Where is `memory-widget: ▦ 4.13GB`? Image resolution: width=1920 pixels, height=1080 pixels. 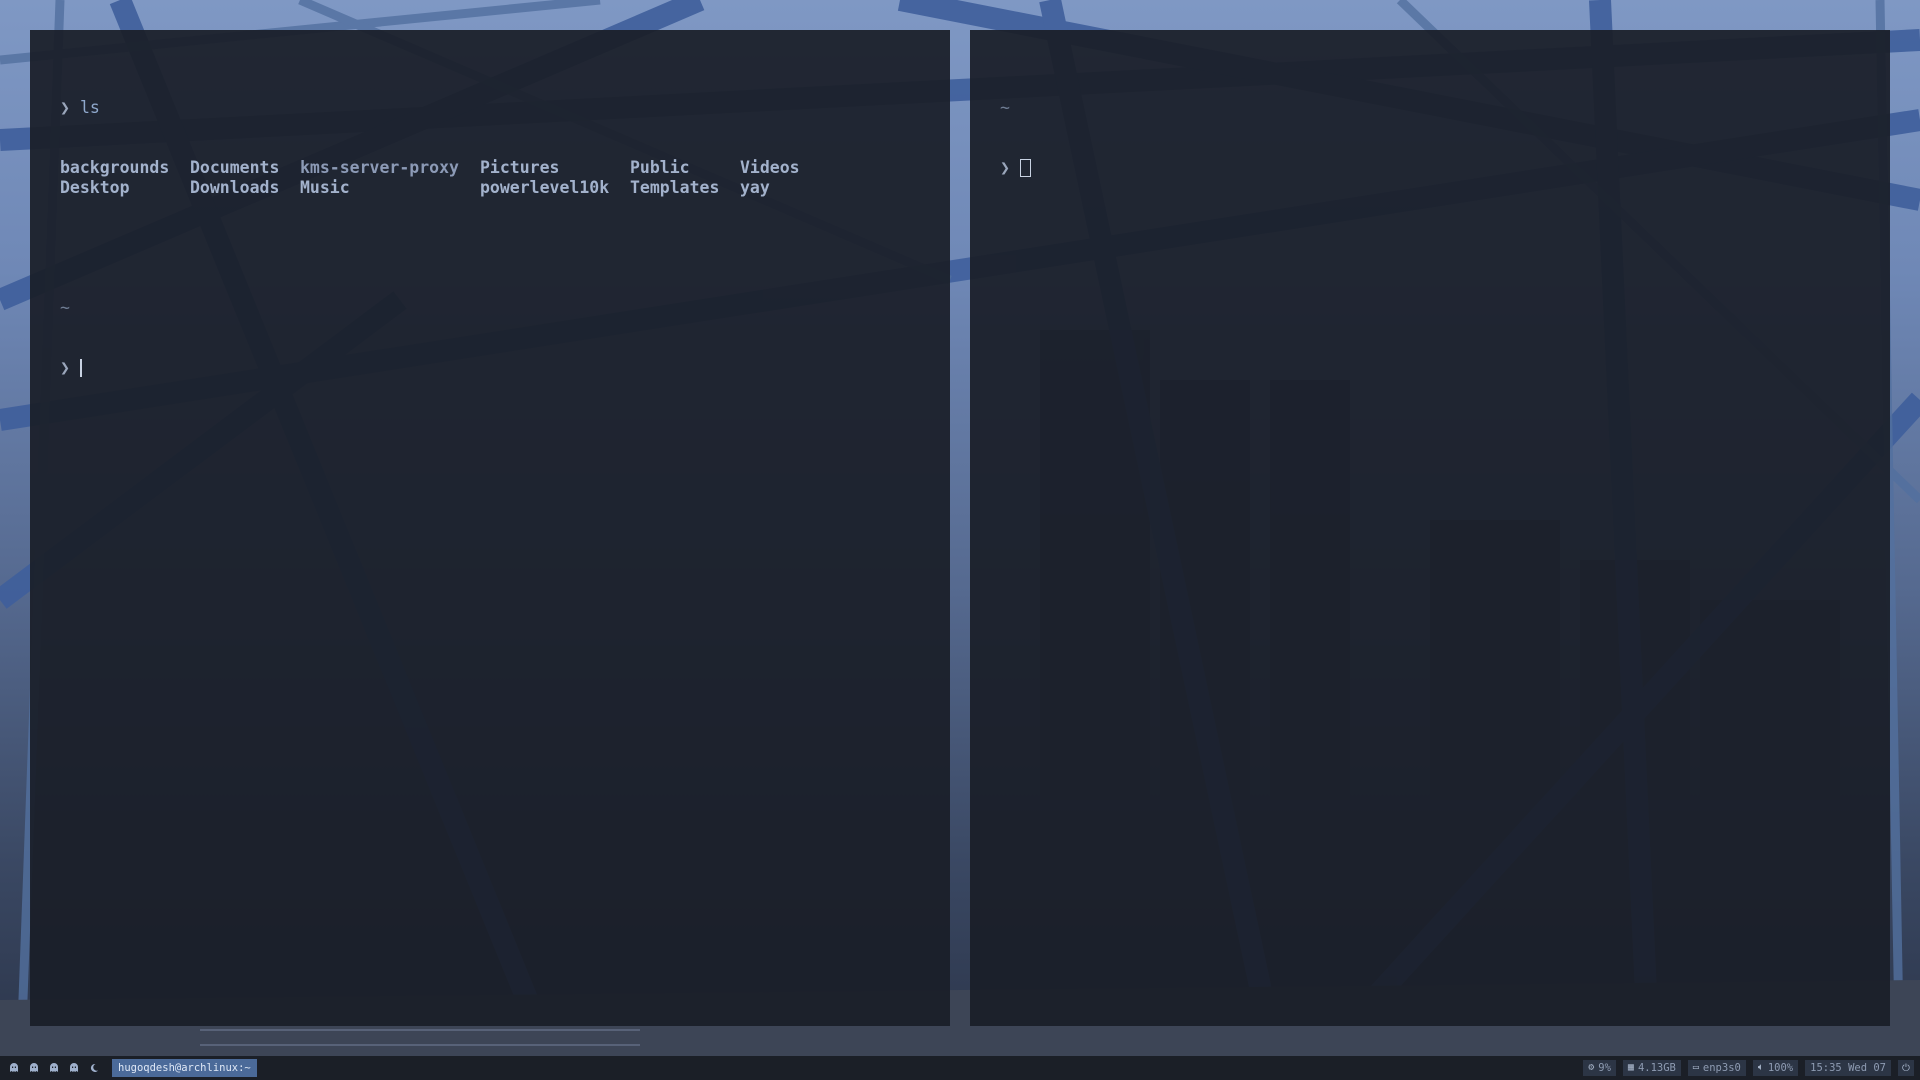
memory-widget: ▦ 4.13GB is located at coordinates (1651, 1068).